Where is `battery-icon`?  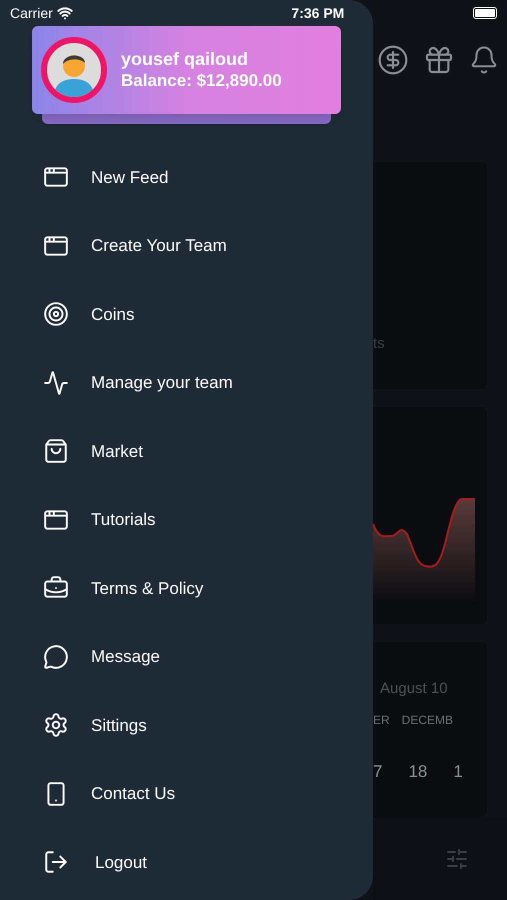
battery-icon is located at coordinates (484, 13).